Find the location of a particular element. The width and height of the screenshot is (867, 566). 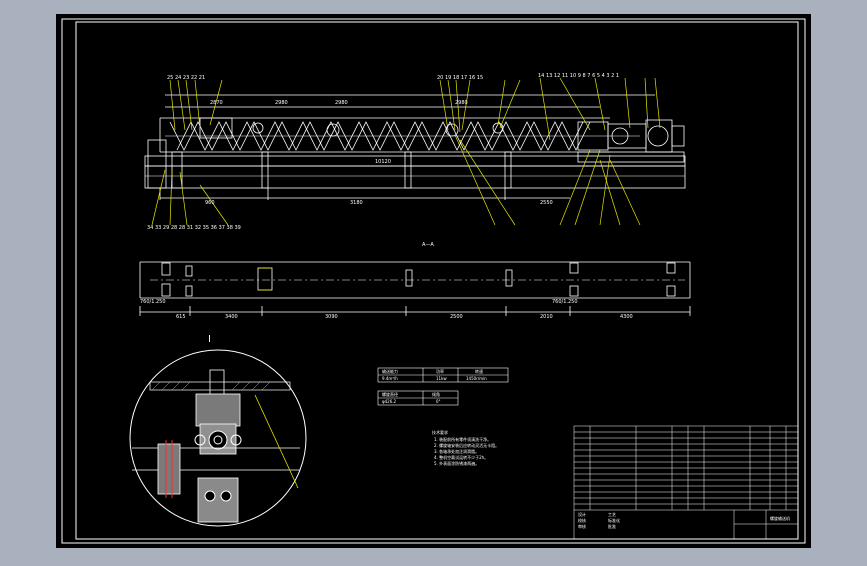

spec-h1: 输送能力 is located at coordinates (390, 371).